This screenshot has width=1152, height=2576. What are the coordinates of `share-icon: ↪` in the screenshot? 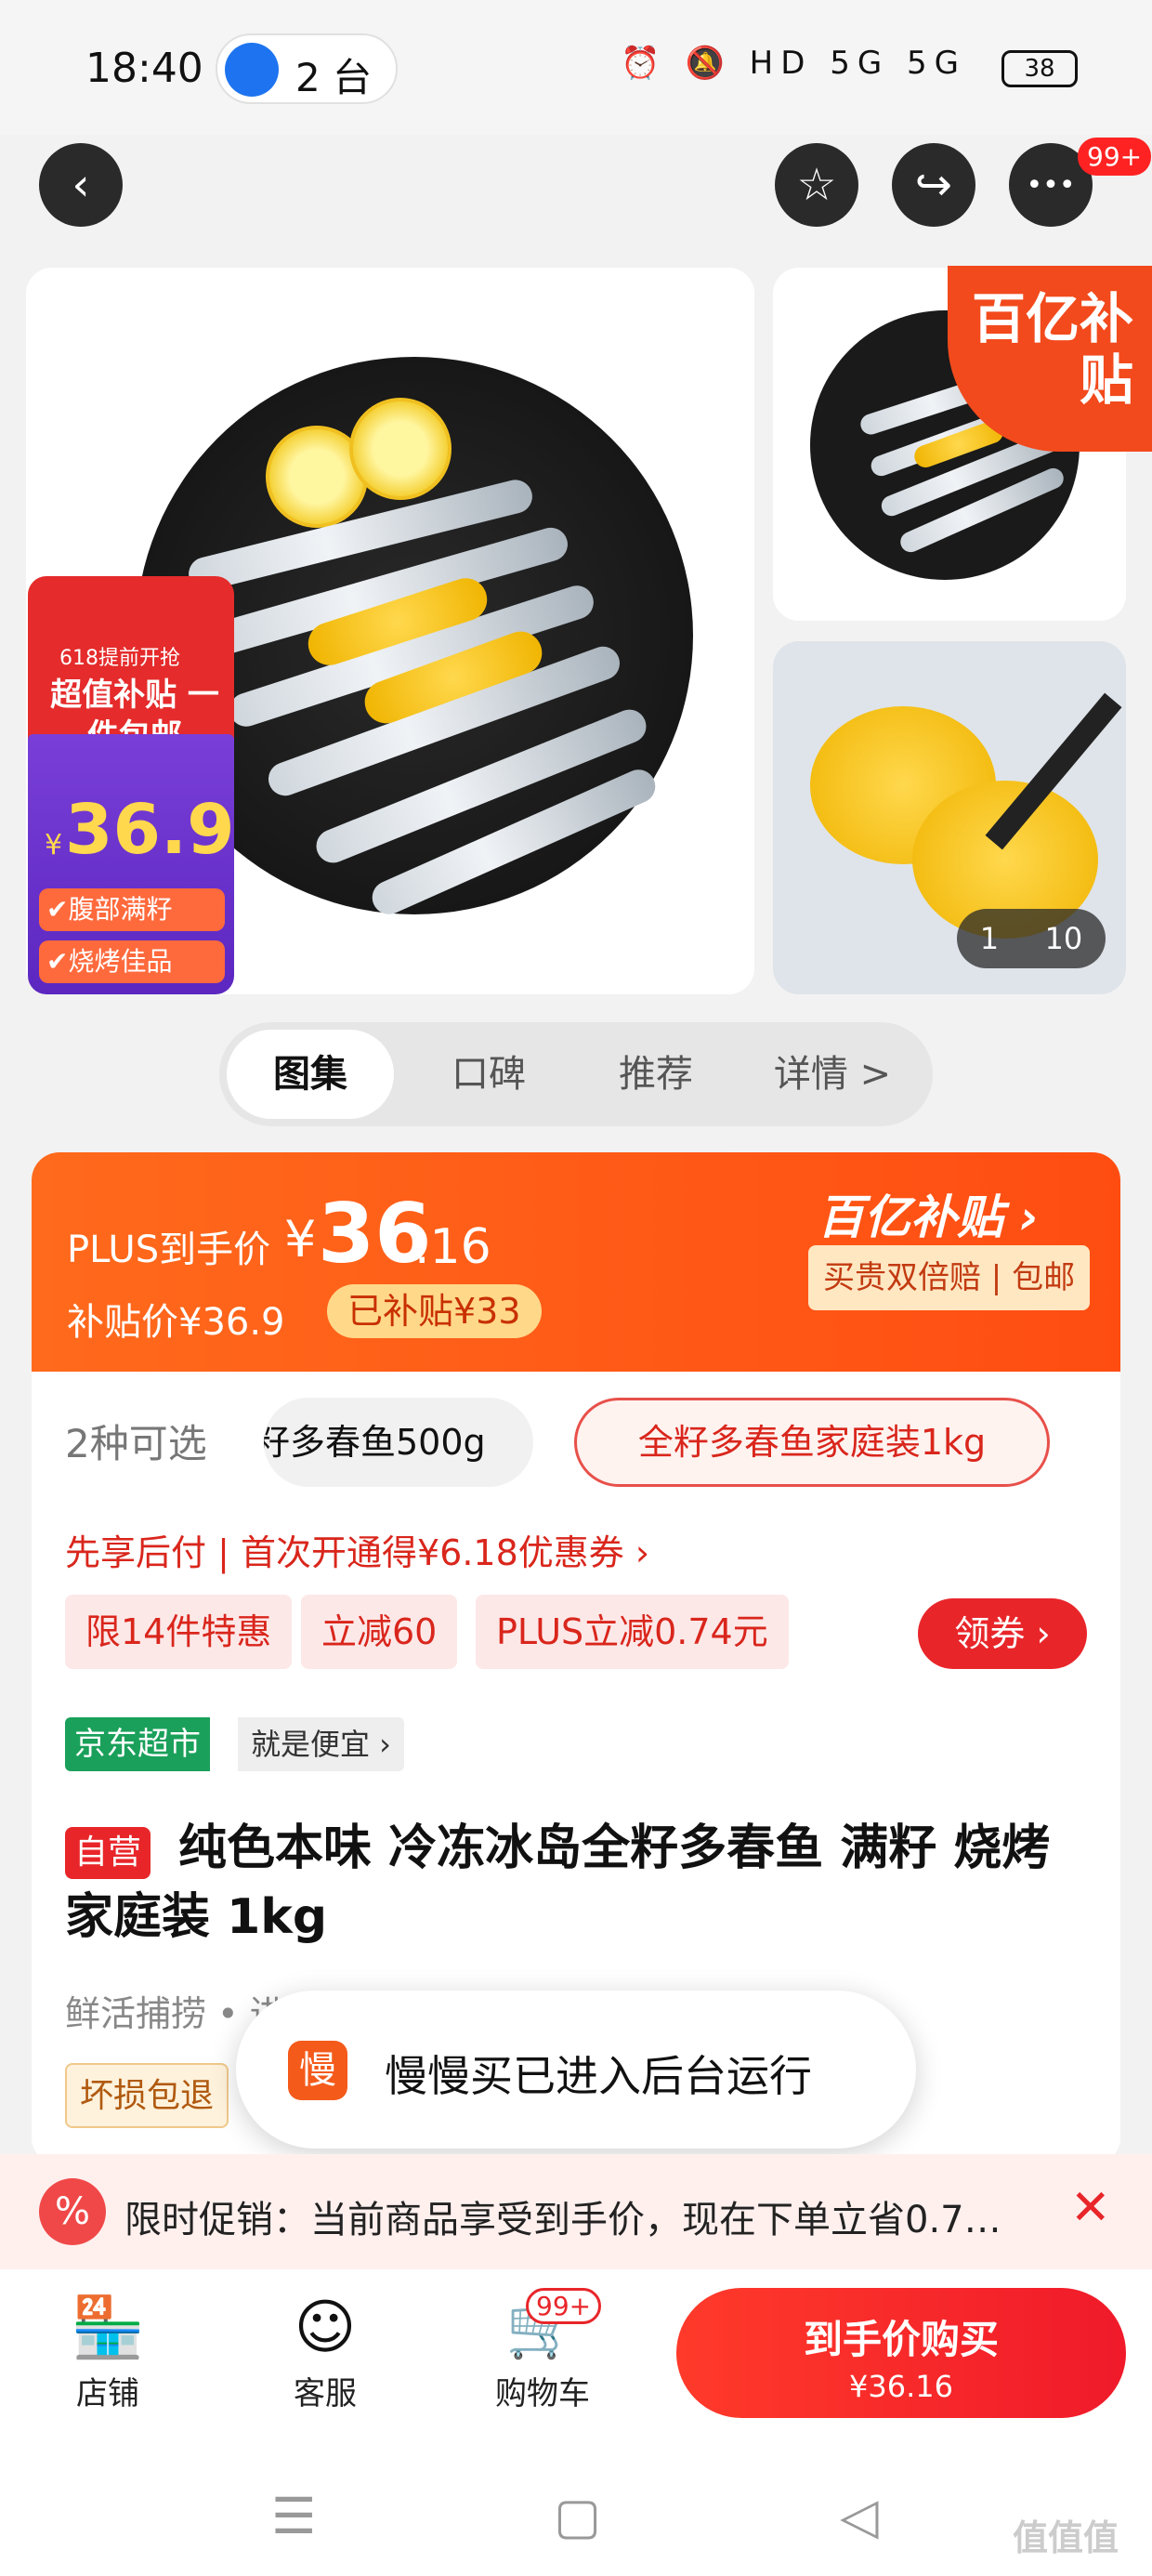 It's located at (933, 185).